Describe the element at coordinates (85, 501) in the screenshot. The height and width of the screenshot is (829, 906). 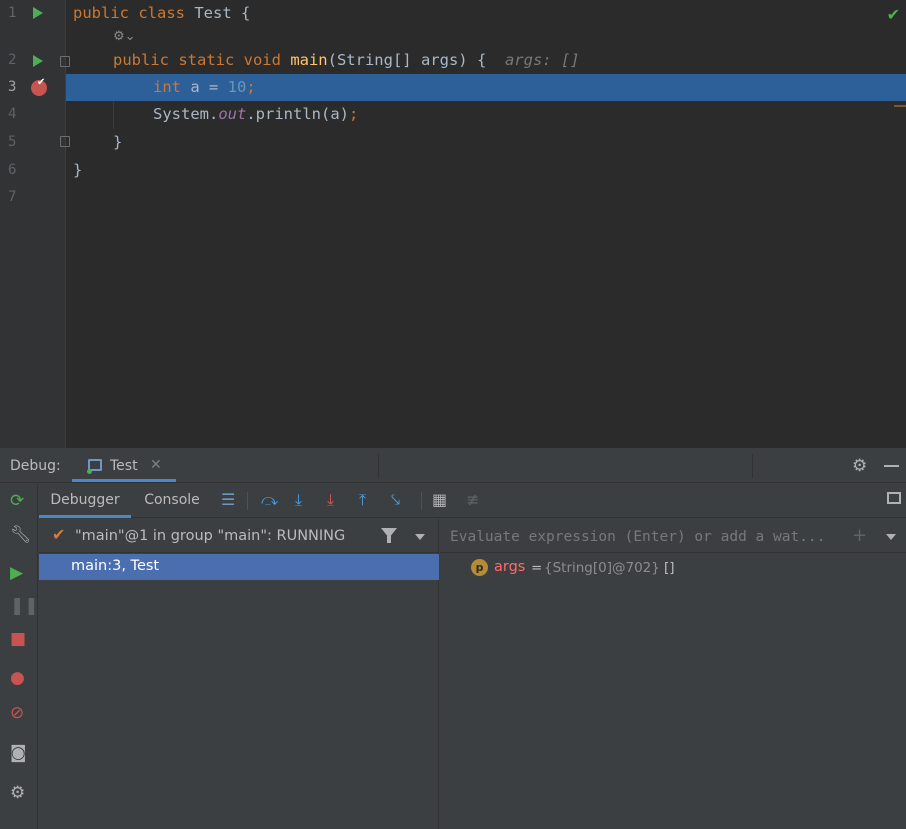
I see `tab-debugger: Debugger` at that location.